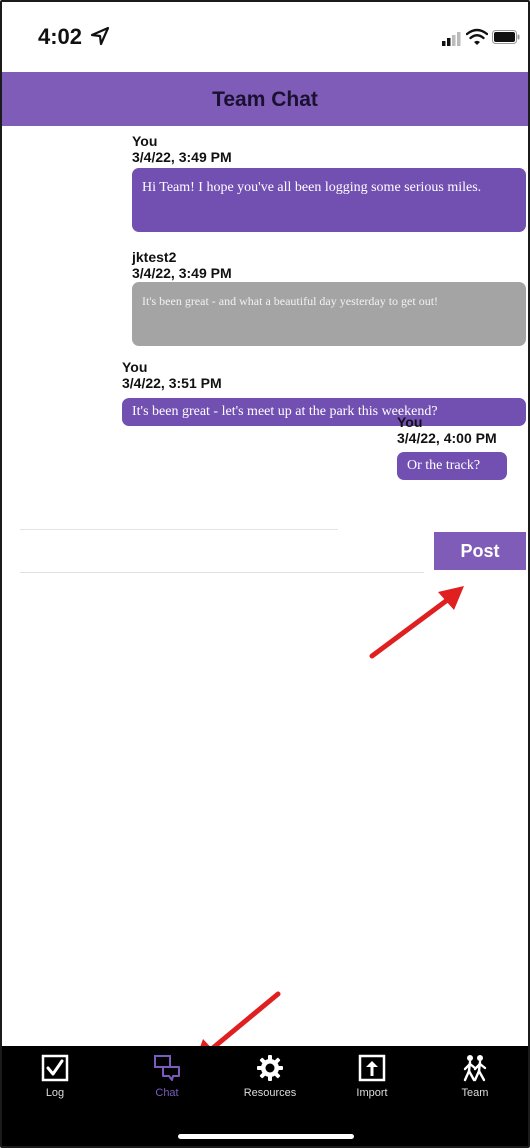  What do you see at coordinates (506, 37) in the screenshot?
I see `battery-icon` at bounding box center [506, 37].